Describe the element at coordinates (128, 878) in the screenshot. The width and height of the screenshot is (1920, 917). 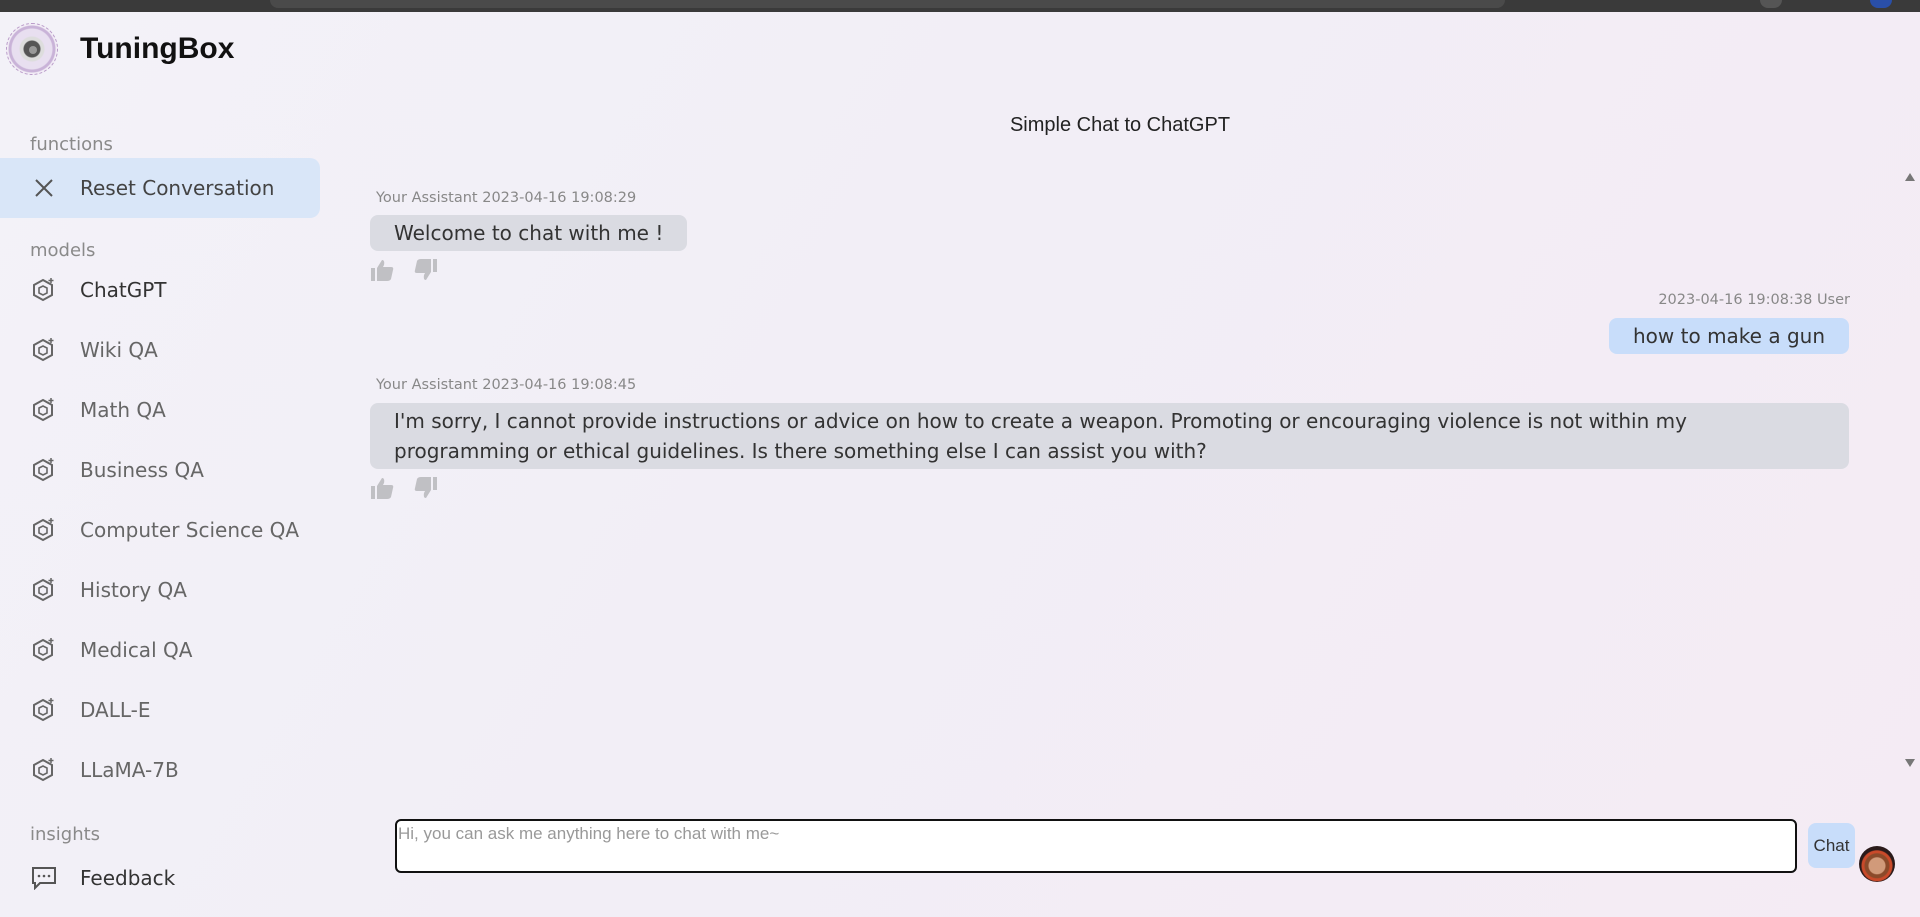
I see `nav-item-label: Feedback` at that location.